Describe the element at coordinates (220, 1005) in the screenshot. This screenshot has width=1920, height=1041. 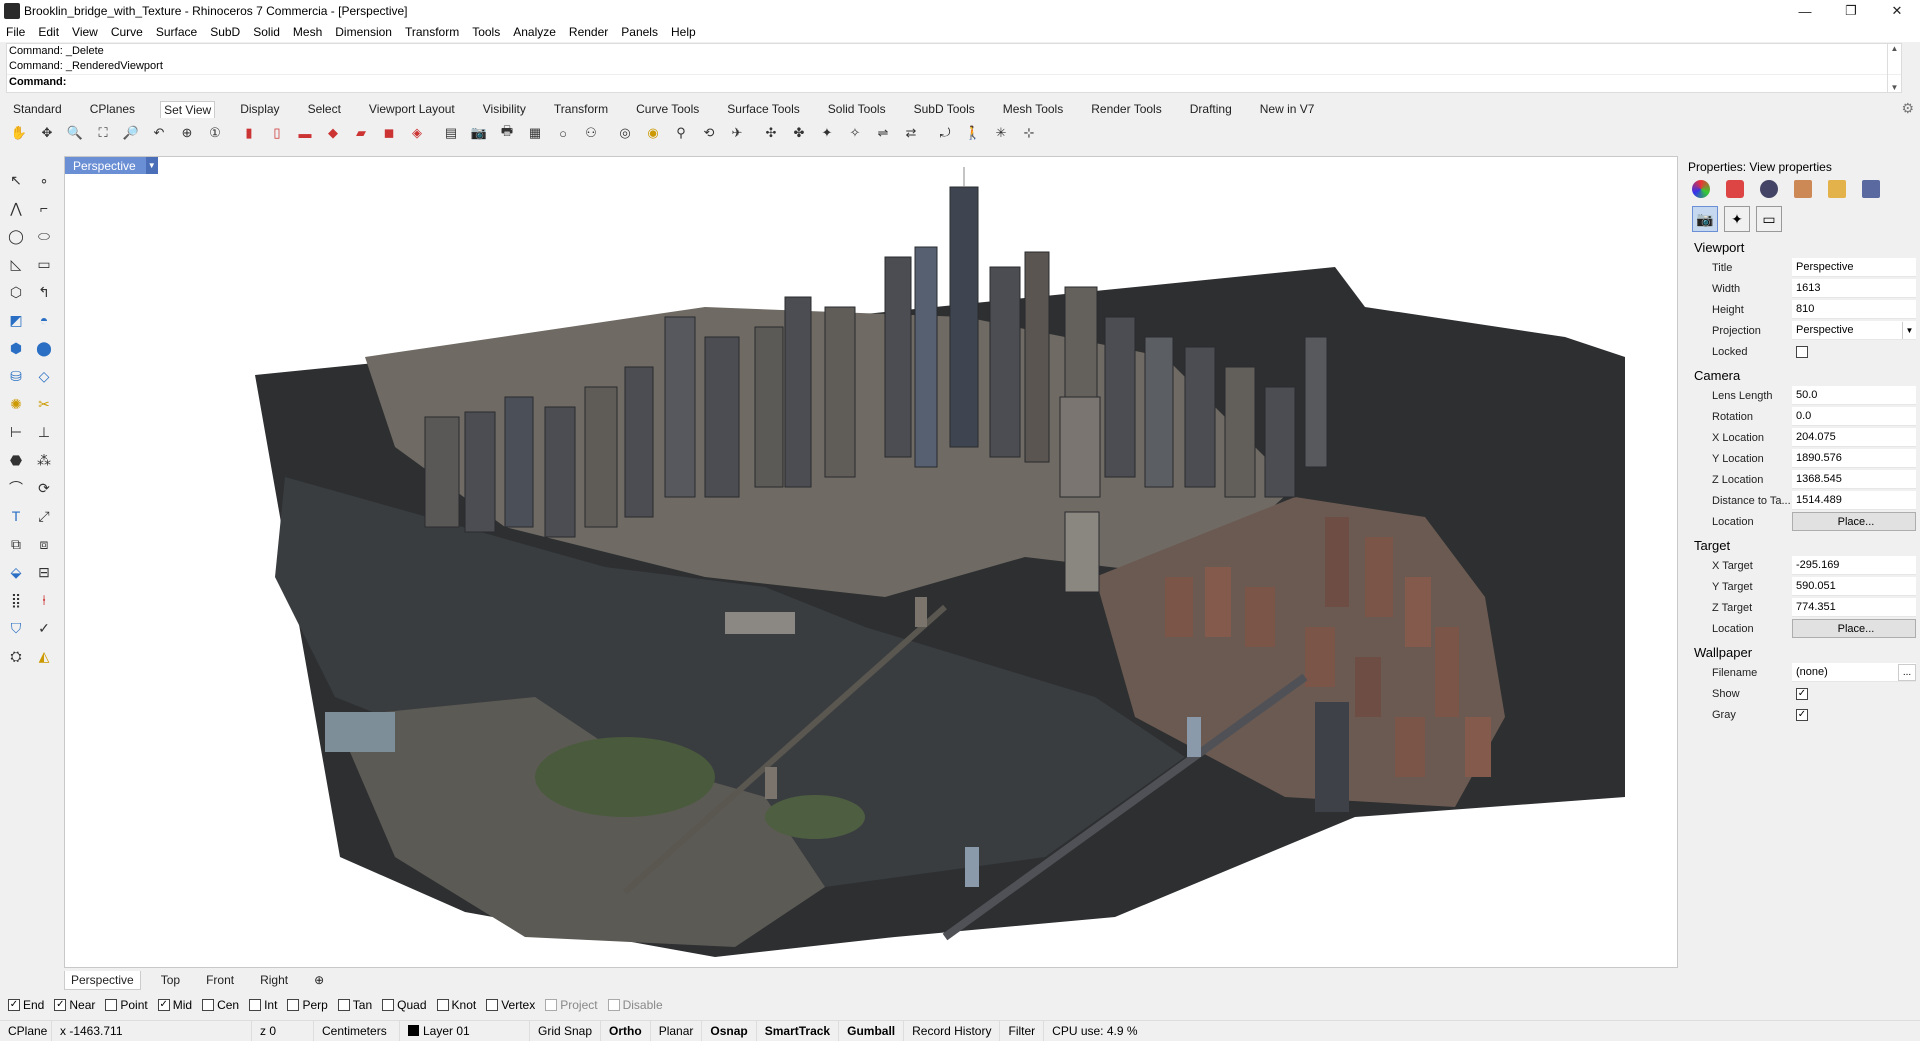
I see `osnap-cen: Cen` at that location.